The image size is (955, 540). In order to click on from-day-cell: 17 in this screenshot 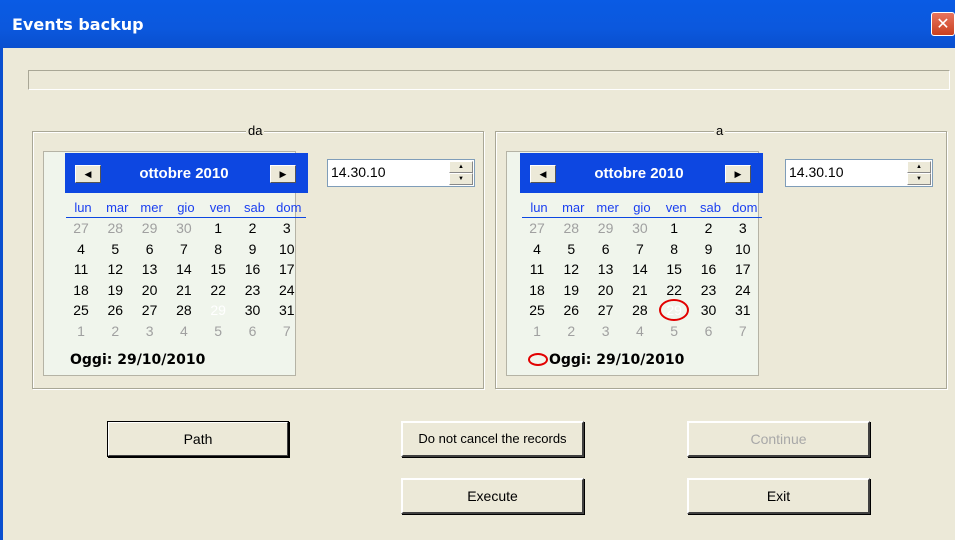, I will do `click(287, 269)`.